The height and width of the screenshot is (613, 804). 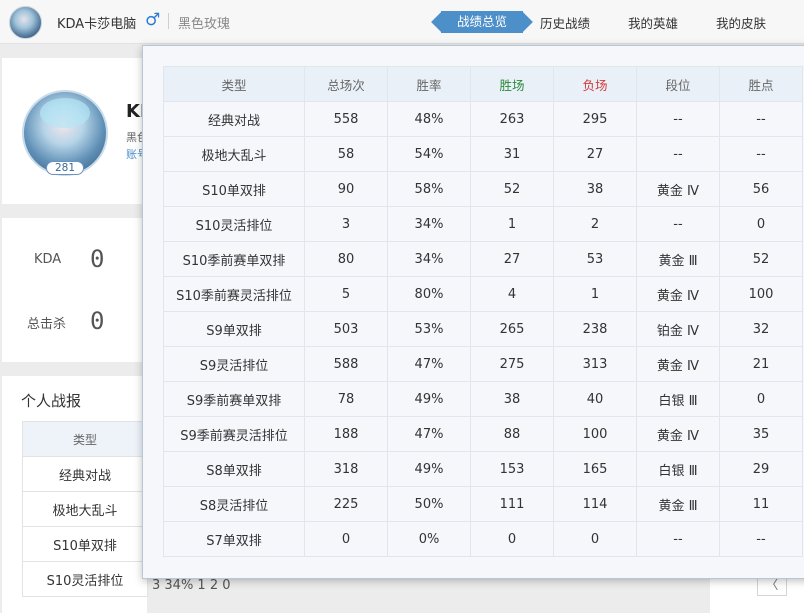 I want to click on cell-tier: 黄金 Ⅲ, so click(x=678, y=259).